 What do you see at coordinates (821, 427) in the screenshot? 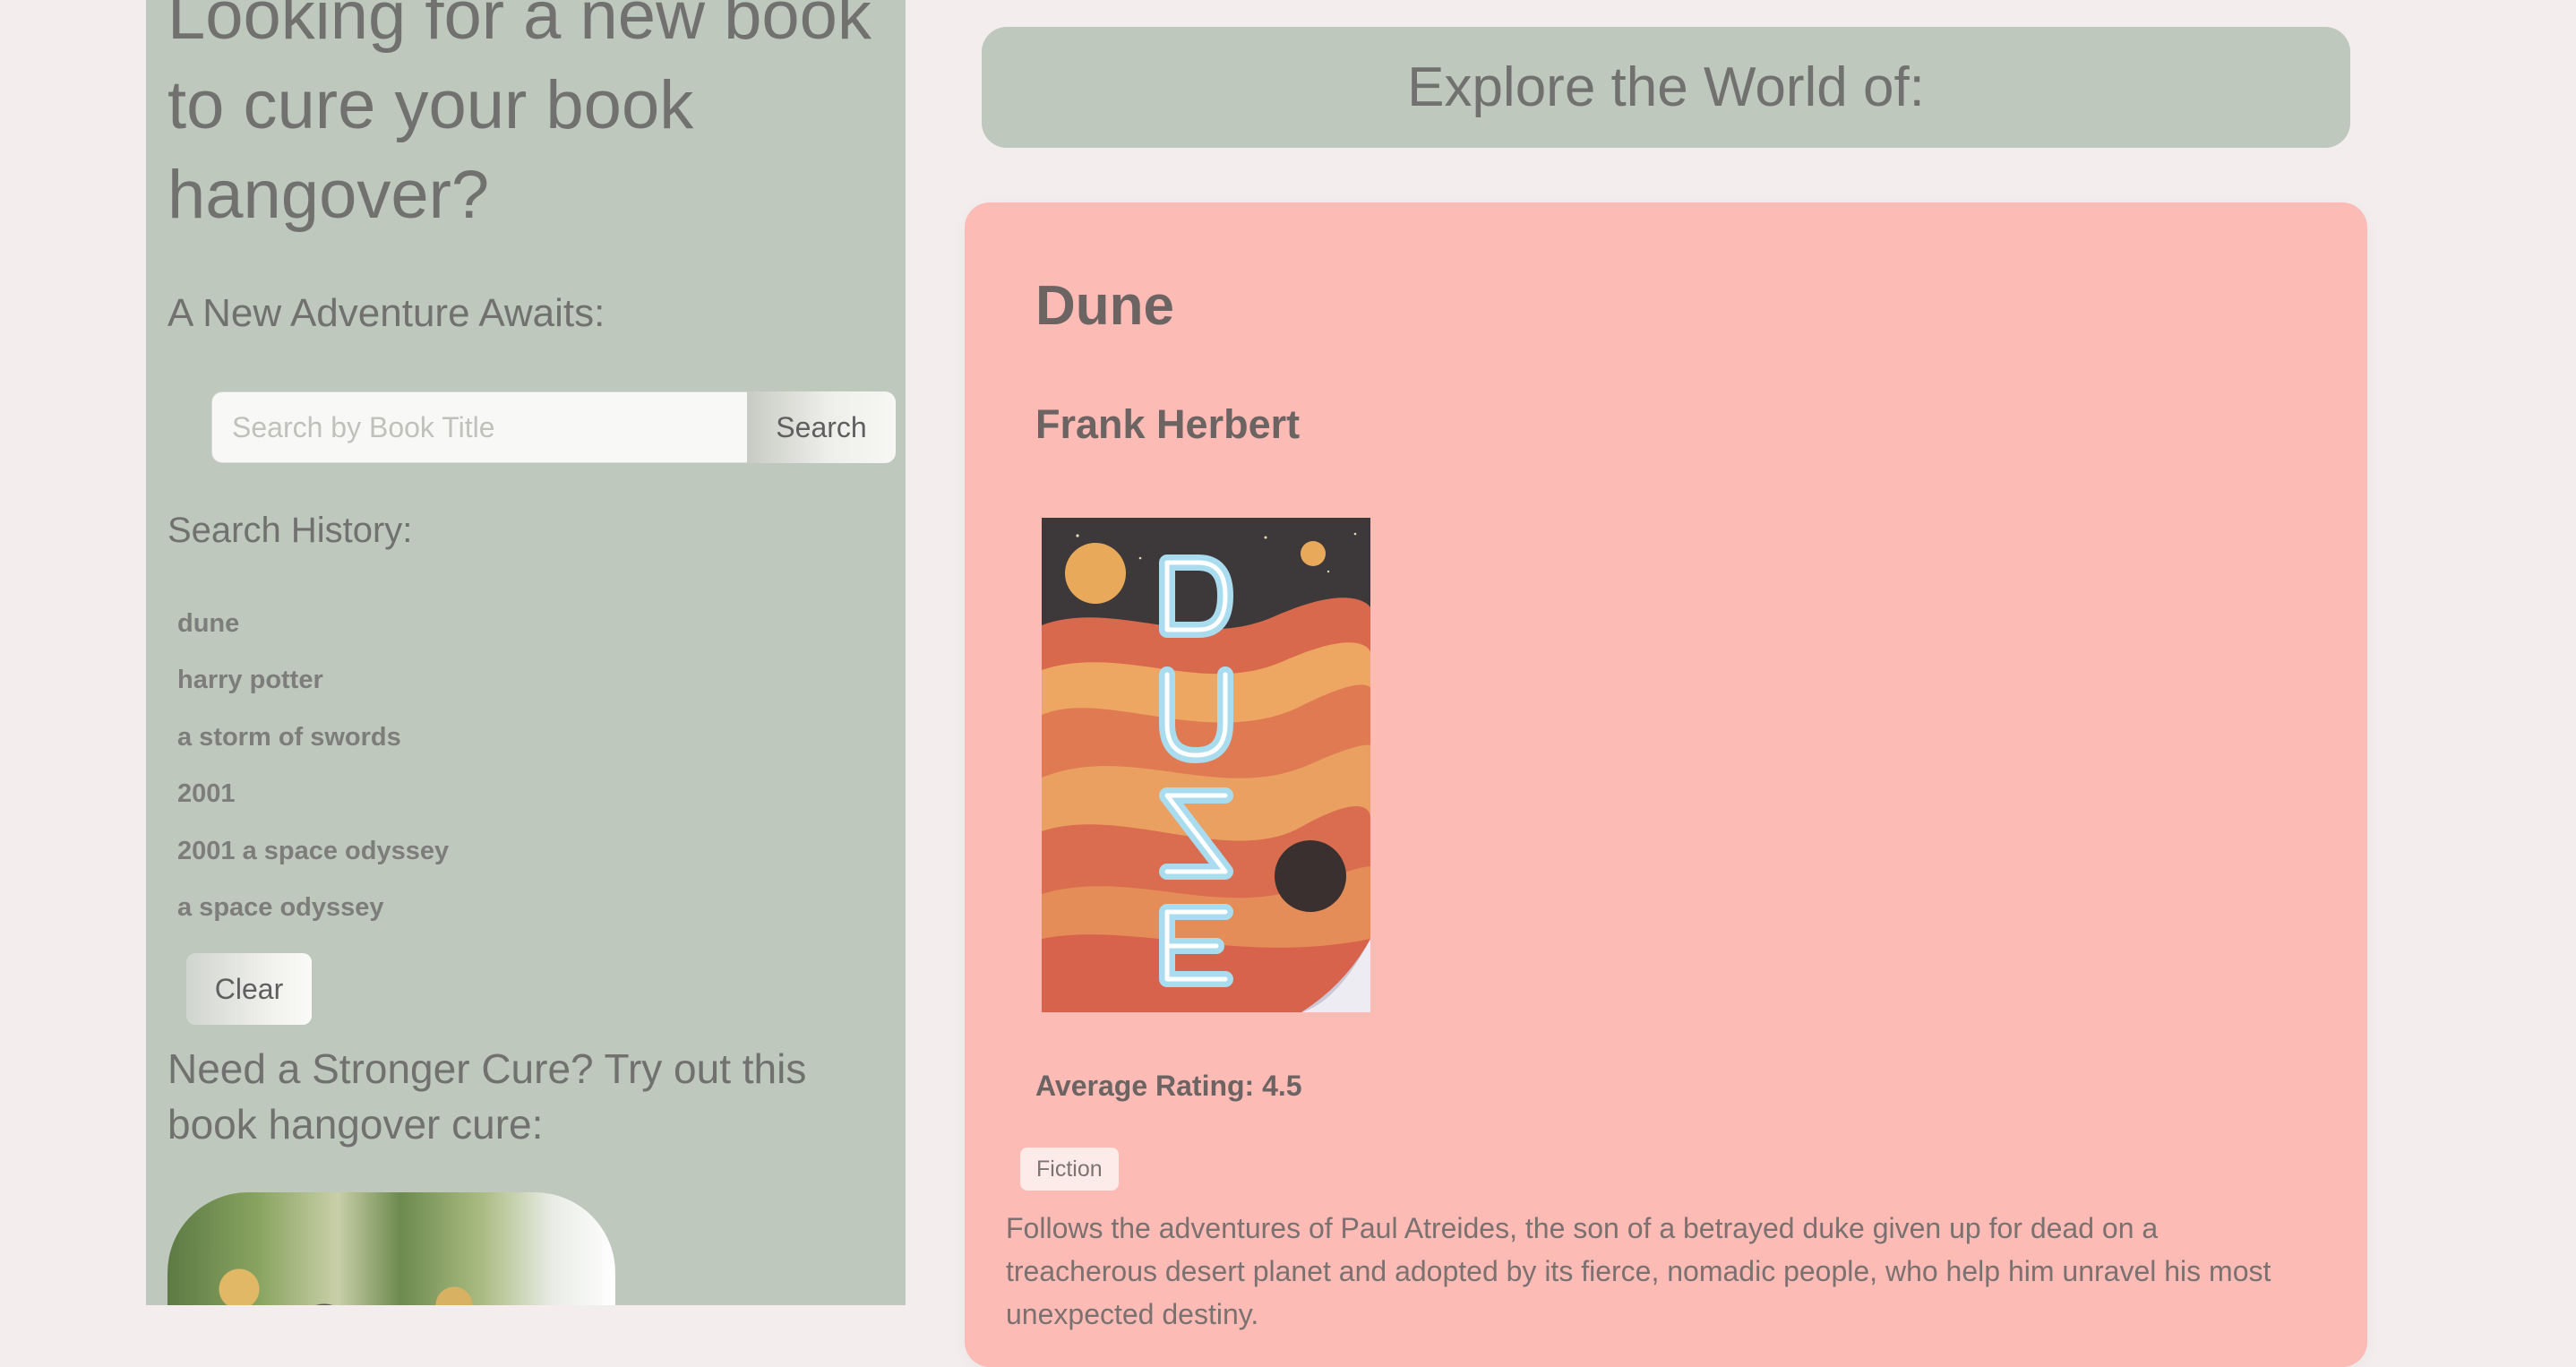
I see `search-button: Search` at bounding box center [821, 427].